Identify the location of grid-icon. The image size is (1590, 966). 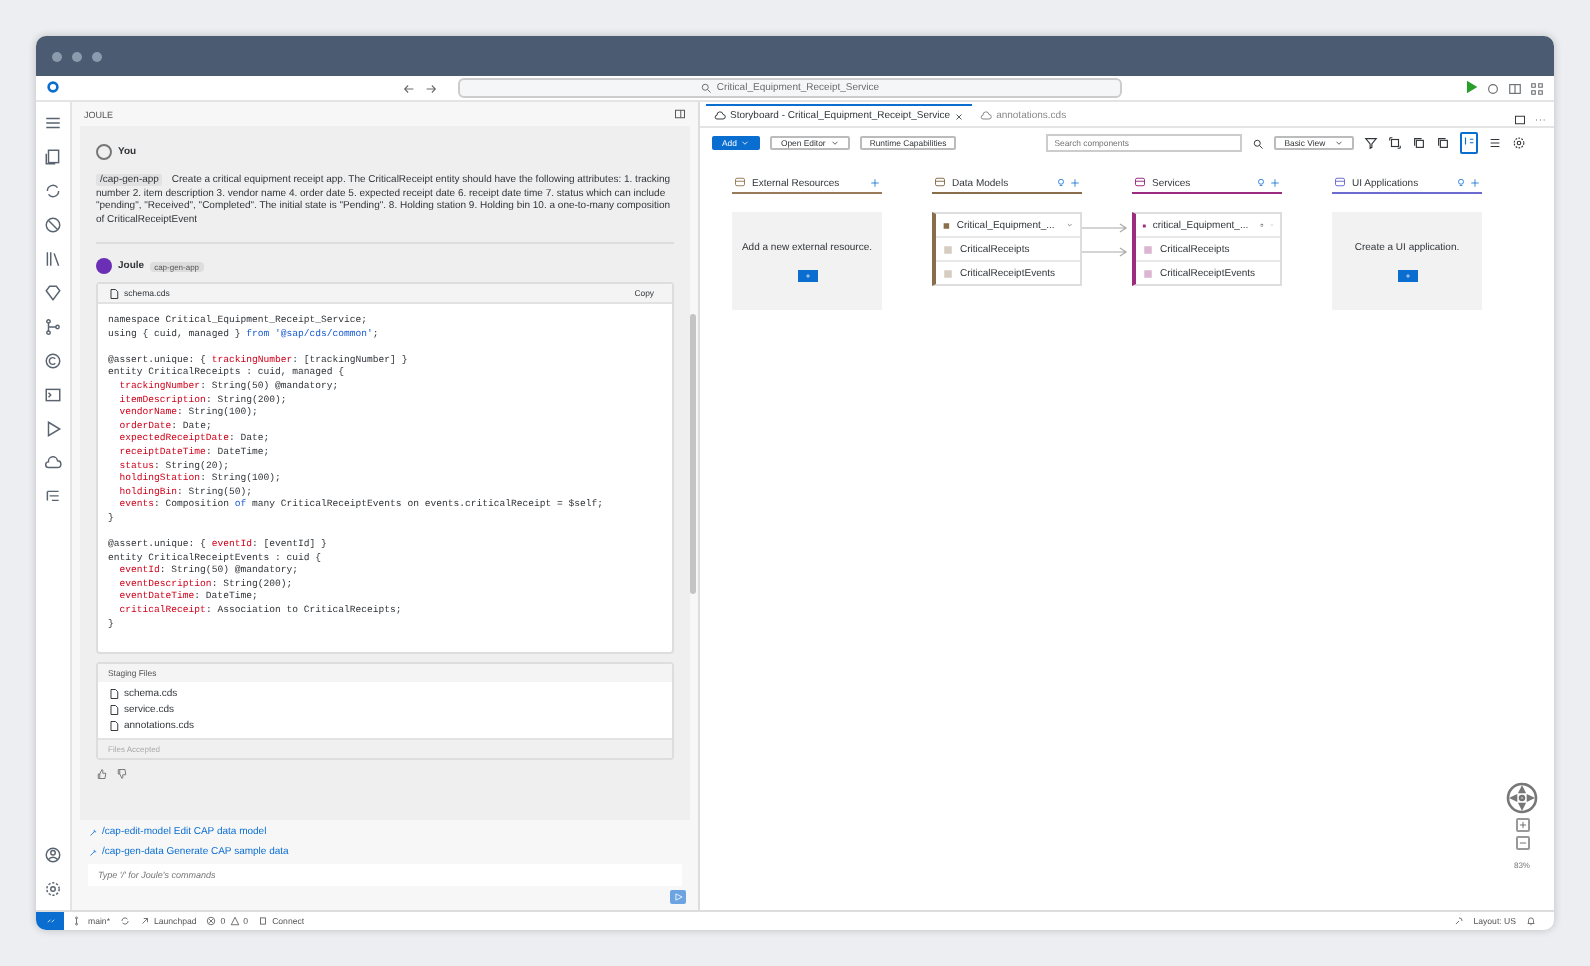
(1537, 88).